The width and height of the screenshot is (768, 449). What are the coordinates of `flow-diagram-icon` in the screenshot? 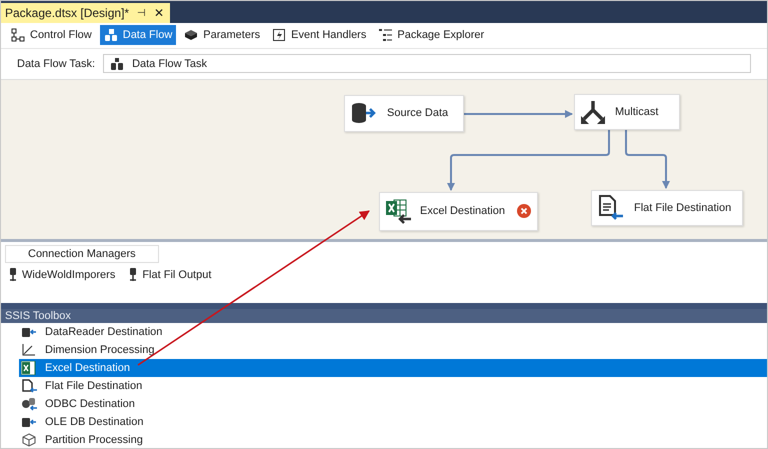 It's located at (18, 35).